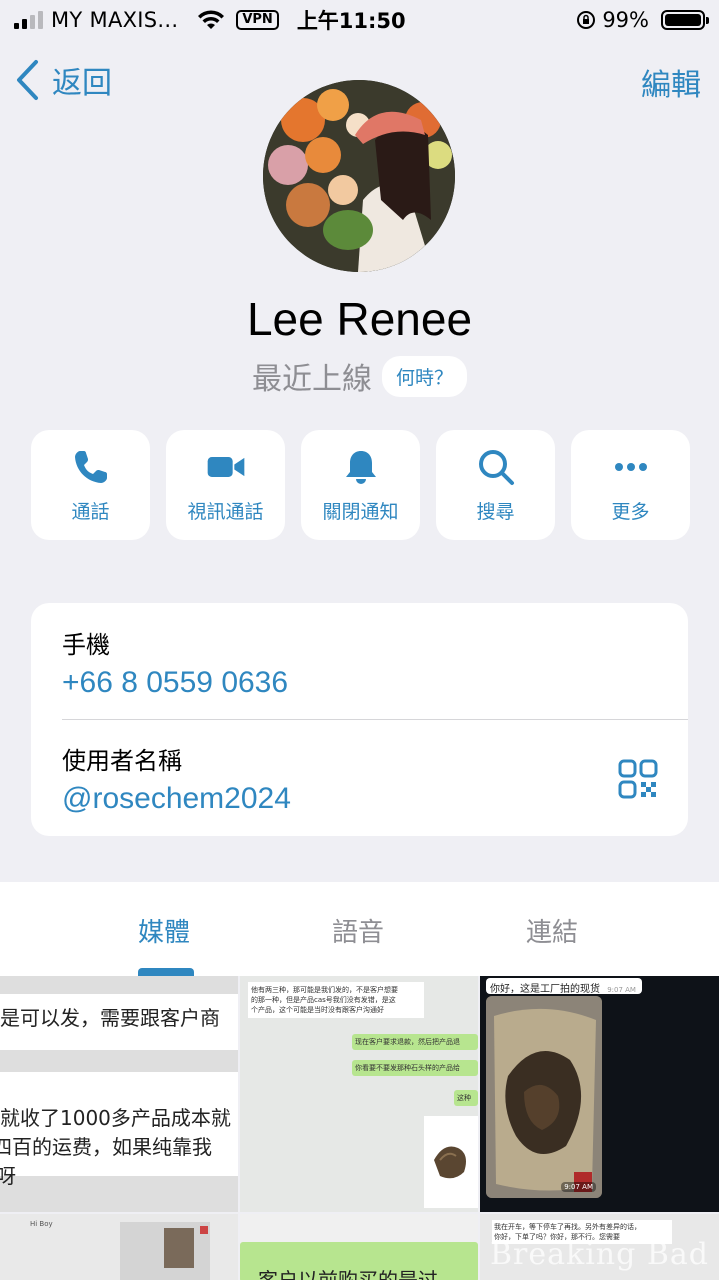 The width and height of the screenshot is (719, 1280). I want to click on media-thumbnail: 你好，这是工厂拍的现货 9:07 AM 9:07 AM, so click(599, 1094).